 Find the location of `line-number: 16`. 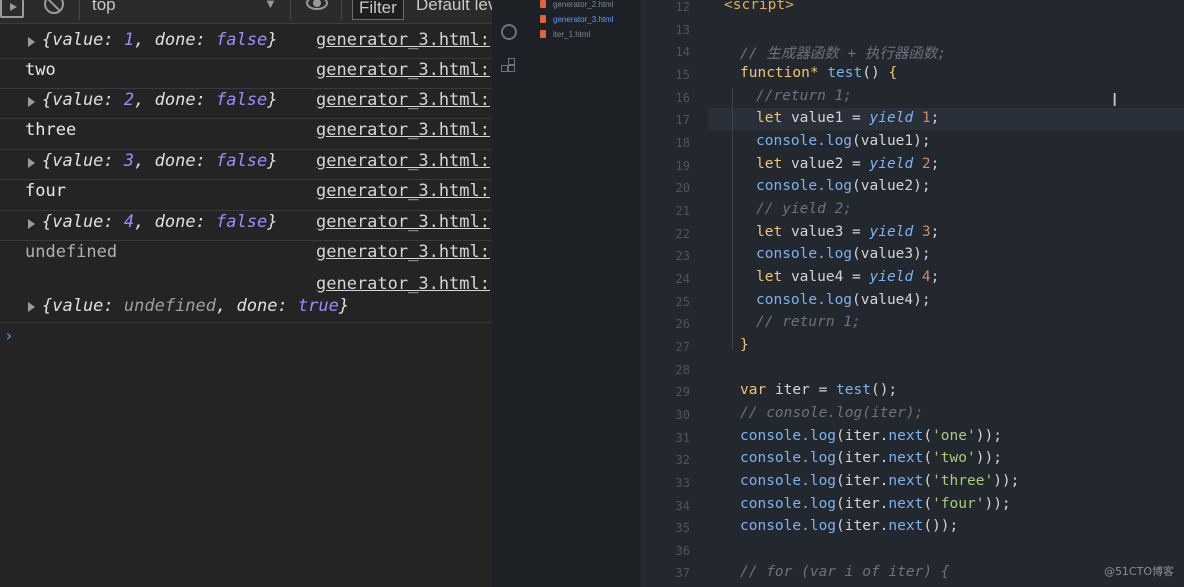

line-number: 16 is located at coordinates (682, 98).